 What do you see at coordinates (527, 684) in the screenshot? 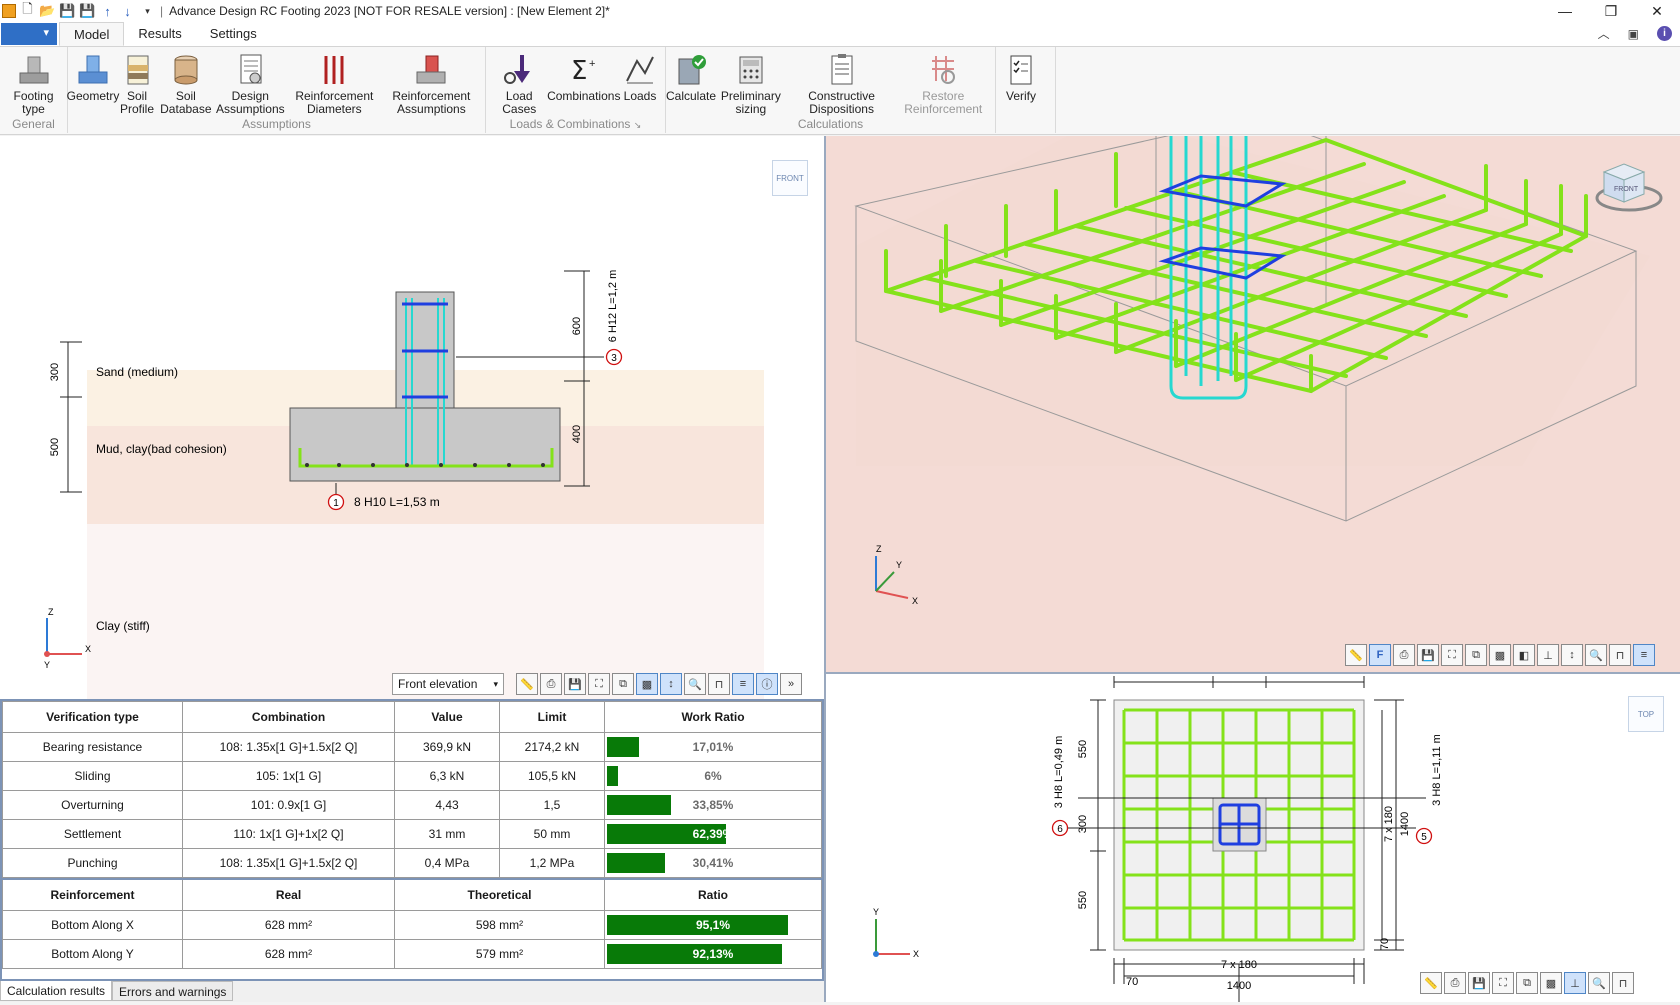
I see `measure-icon: 📏` at bounding box center [527, 684].